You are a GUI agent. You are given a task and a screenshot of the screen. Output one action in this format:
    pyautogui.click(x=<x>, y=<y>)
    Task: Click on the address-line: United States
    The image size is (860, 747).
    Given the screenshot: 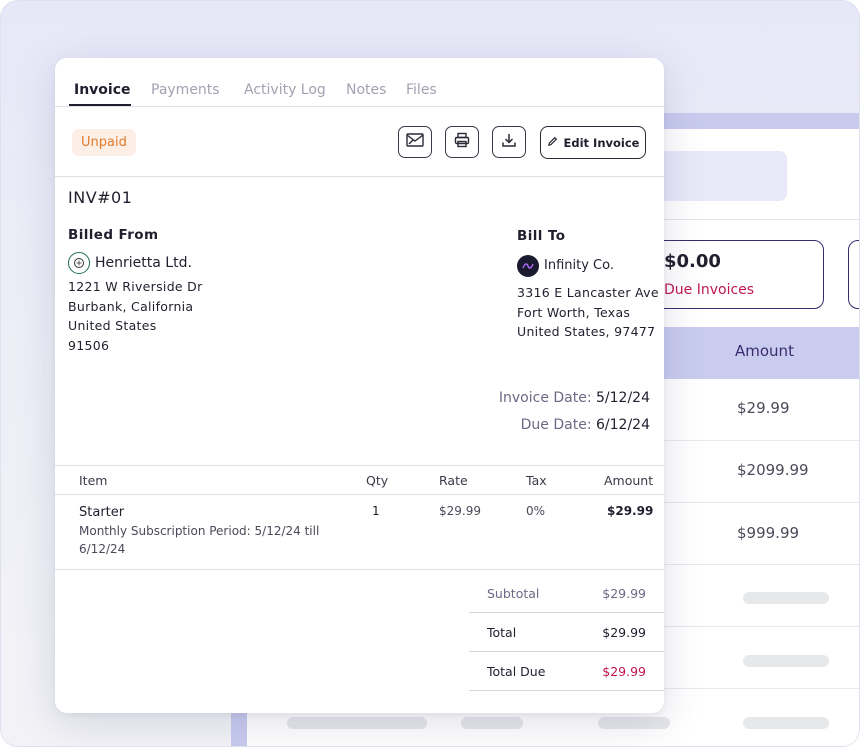 What is the action you would take?
    pyautogui.click(x=112, y=325)
    